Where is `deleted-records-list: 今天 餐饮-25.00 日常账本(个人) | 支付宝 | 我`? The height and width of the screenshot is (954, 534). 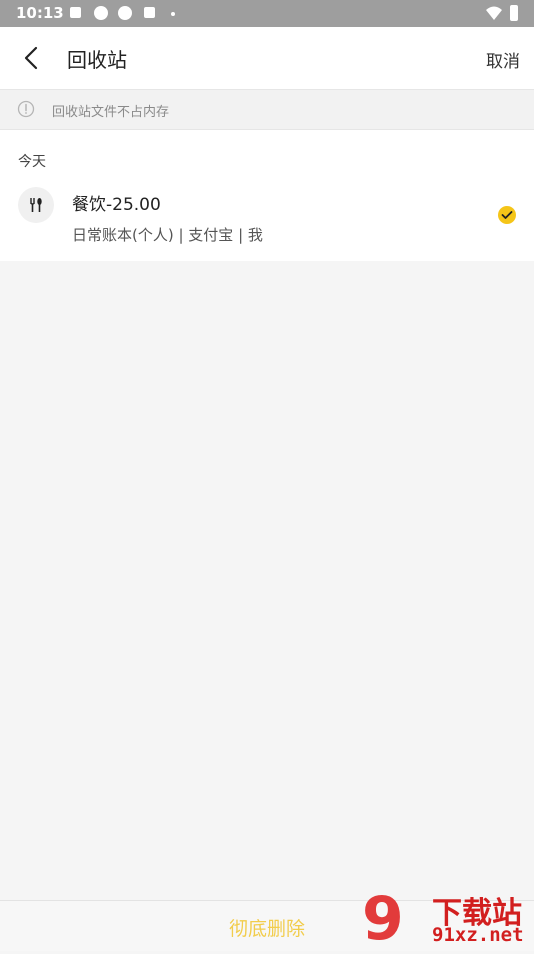
deleted-records-list: 今天 餐饮-25.00 日常账本(个人) | 支付宝 | 我 is located at coordinates (267, 195).